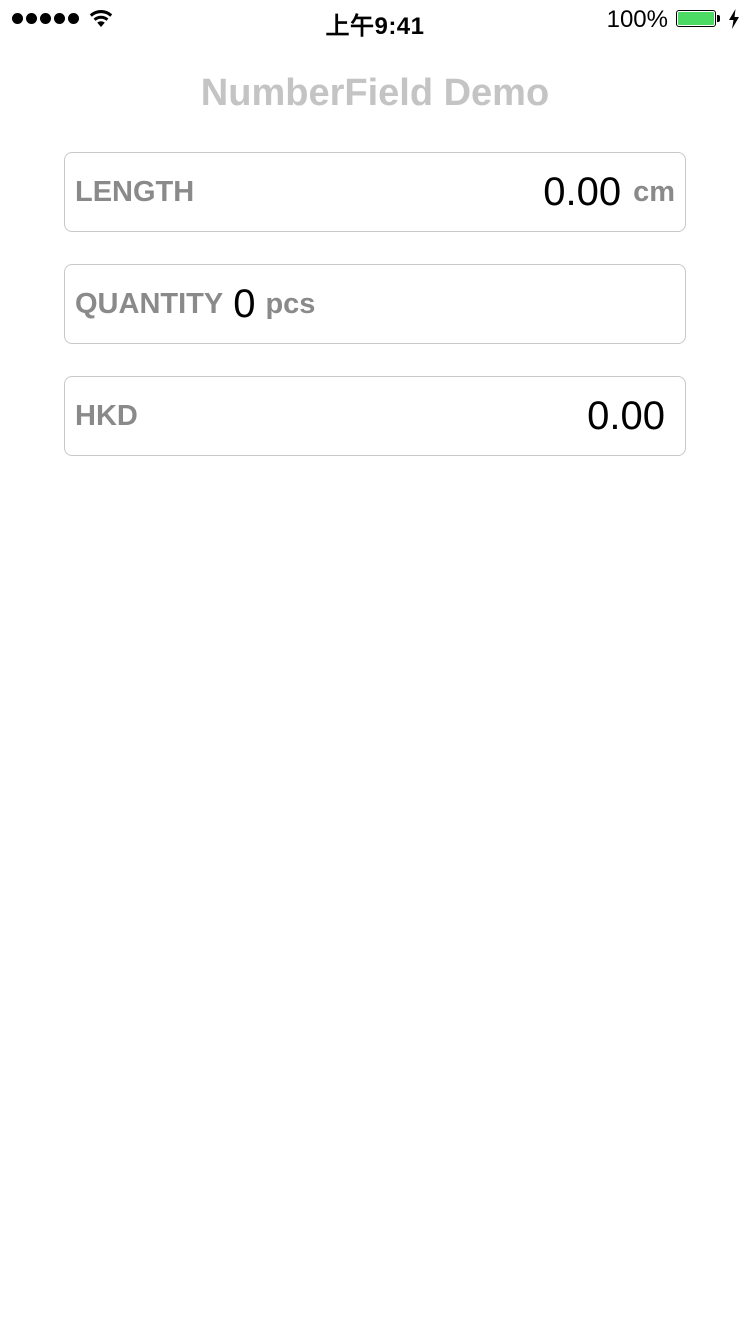 The height and width of the screenshot is (1334, 750). Describe the element at coordinates (135, 191) in the screenshot. I see `length-label: LENGTH` at that location.